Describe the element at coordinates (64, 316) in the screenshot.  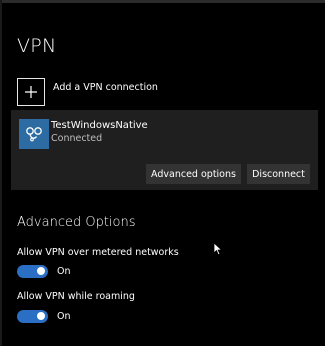
I see `roaming-state: On` at that location.